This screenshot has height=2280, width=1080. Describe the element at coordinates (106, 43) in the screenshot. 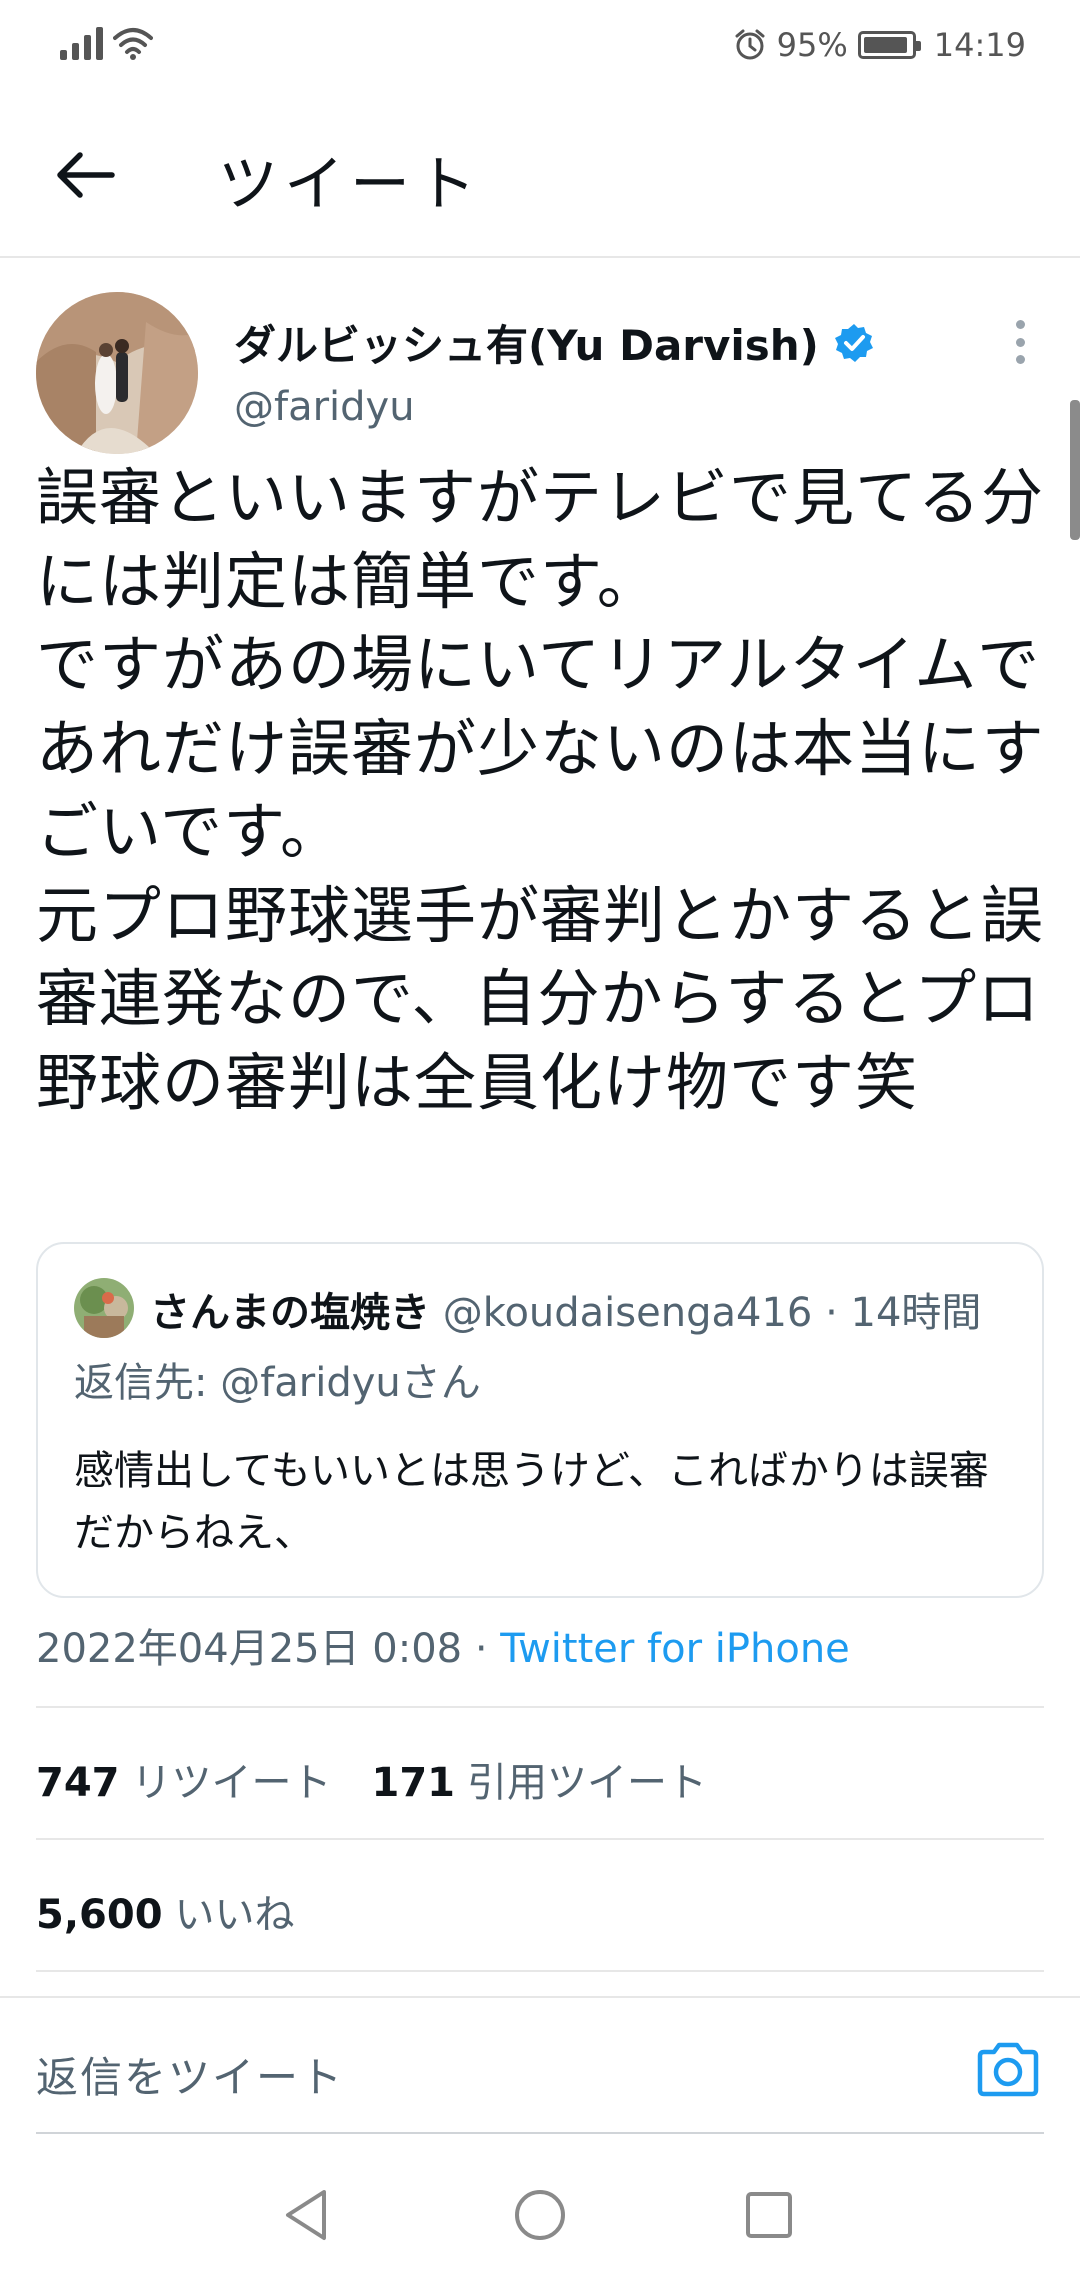

I see `status-left` at that location.